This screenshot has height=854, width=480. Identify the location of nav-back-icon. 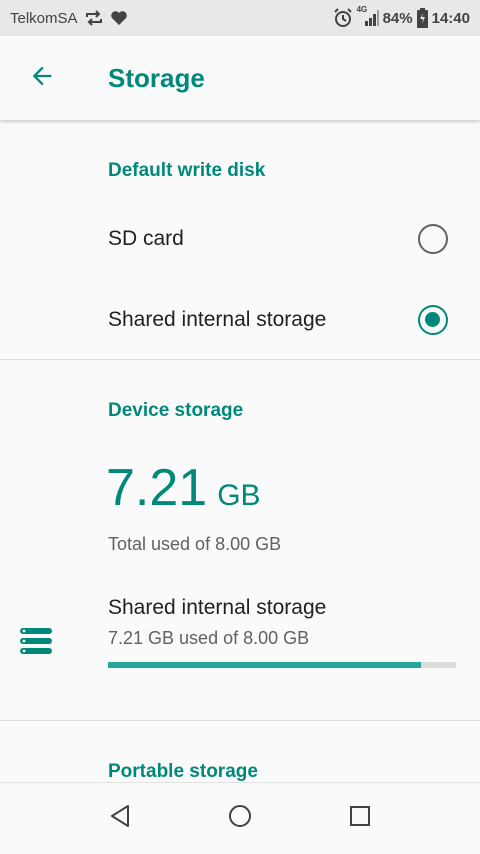
(120, 818).